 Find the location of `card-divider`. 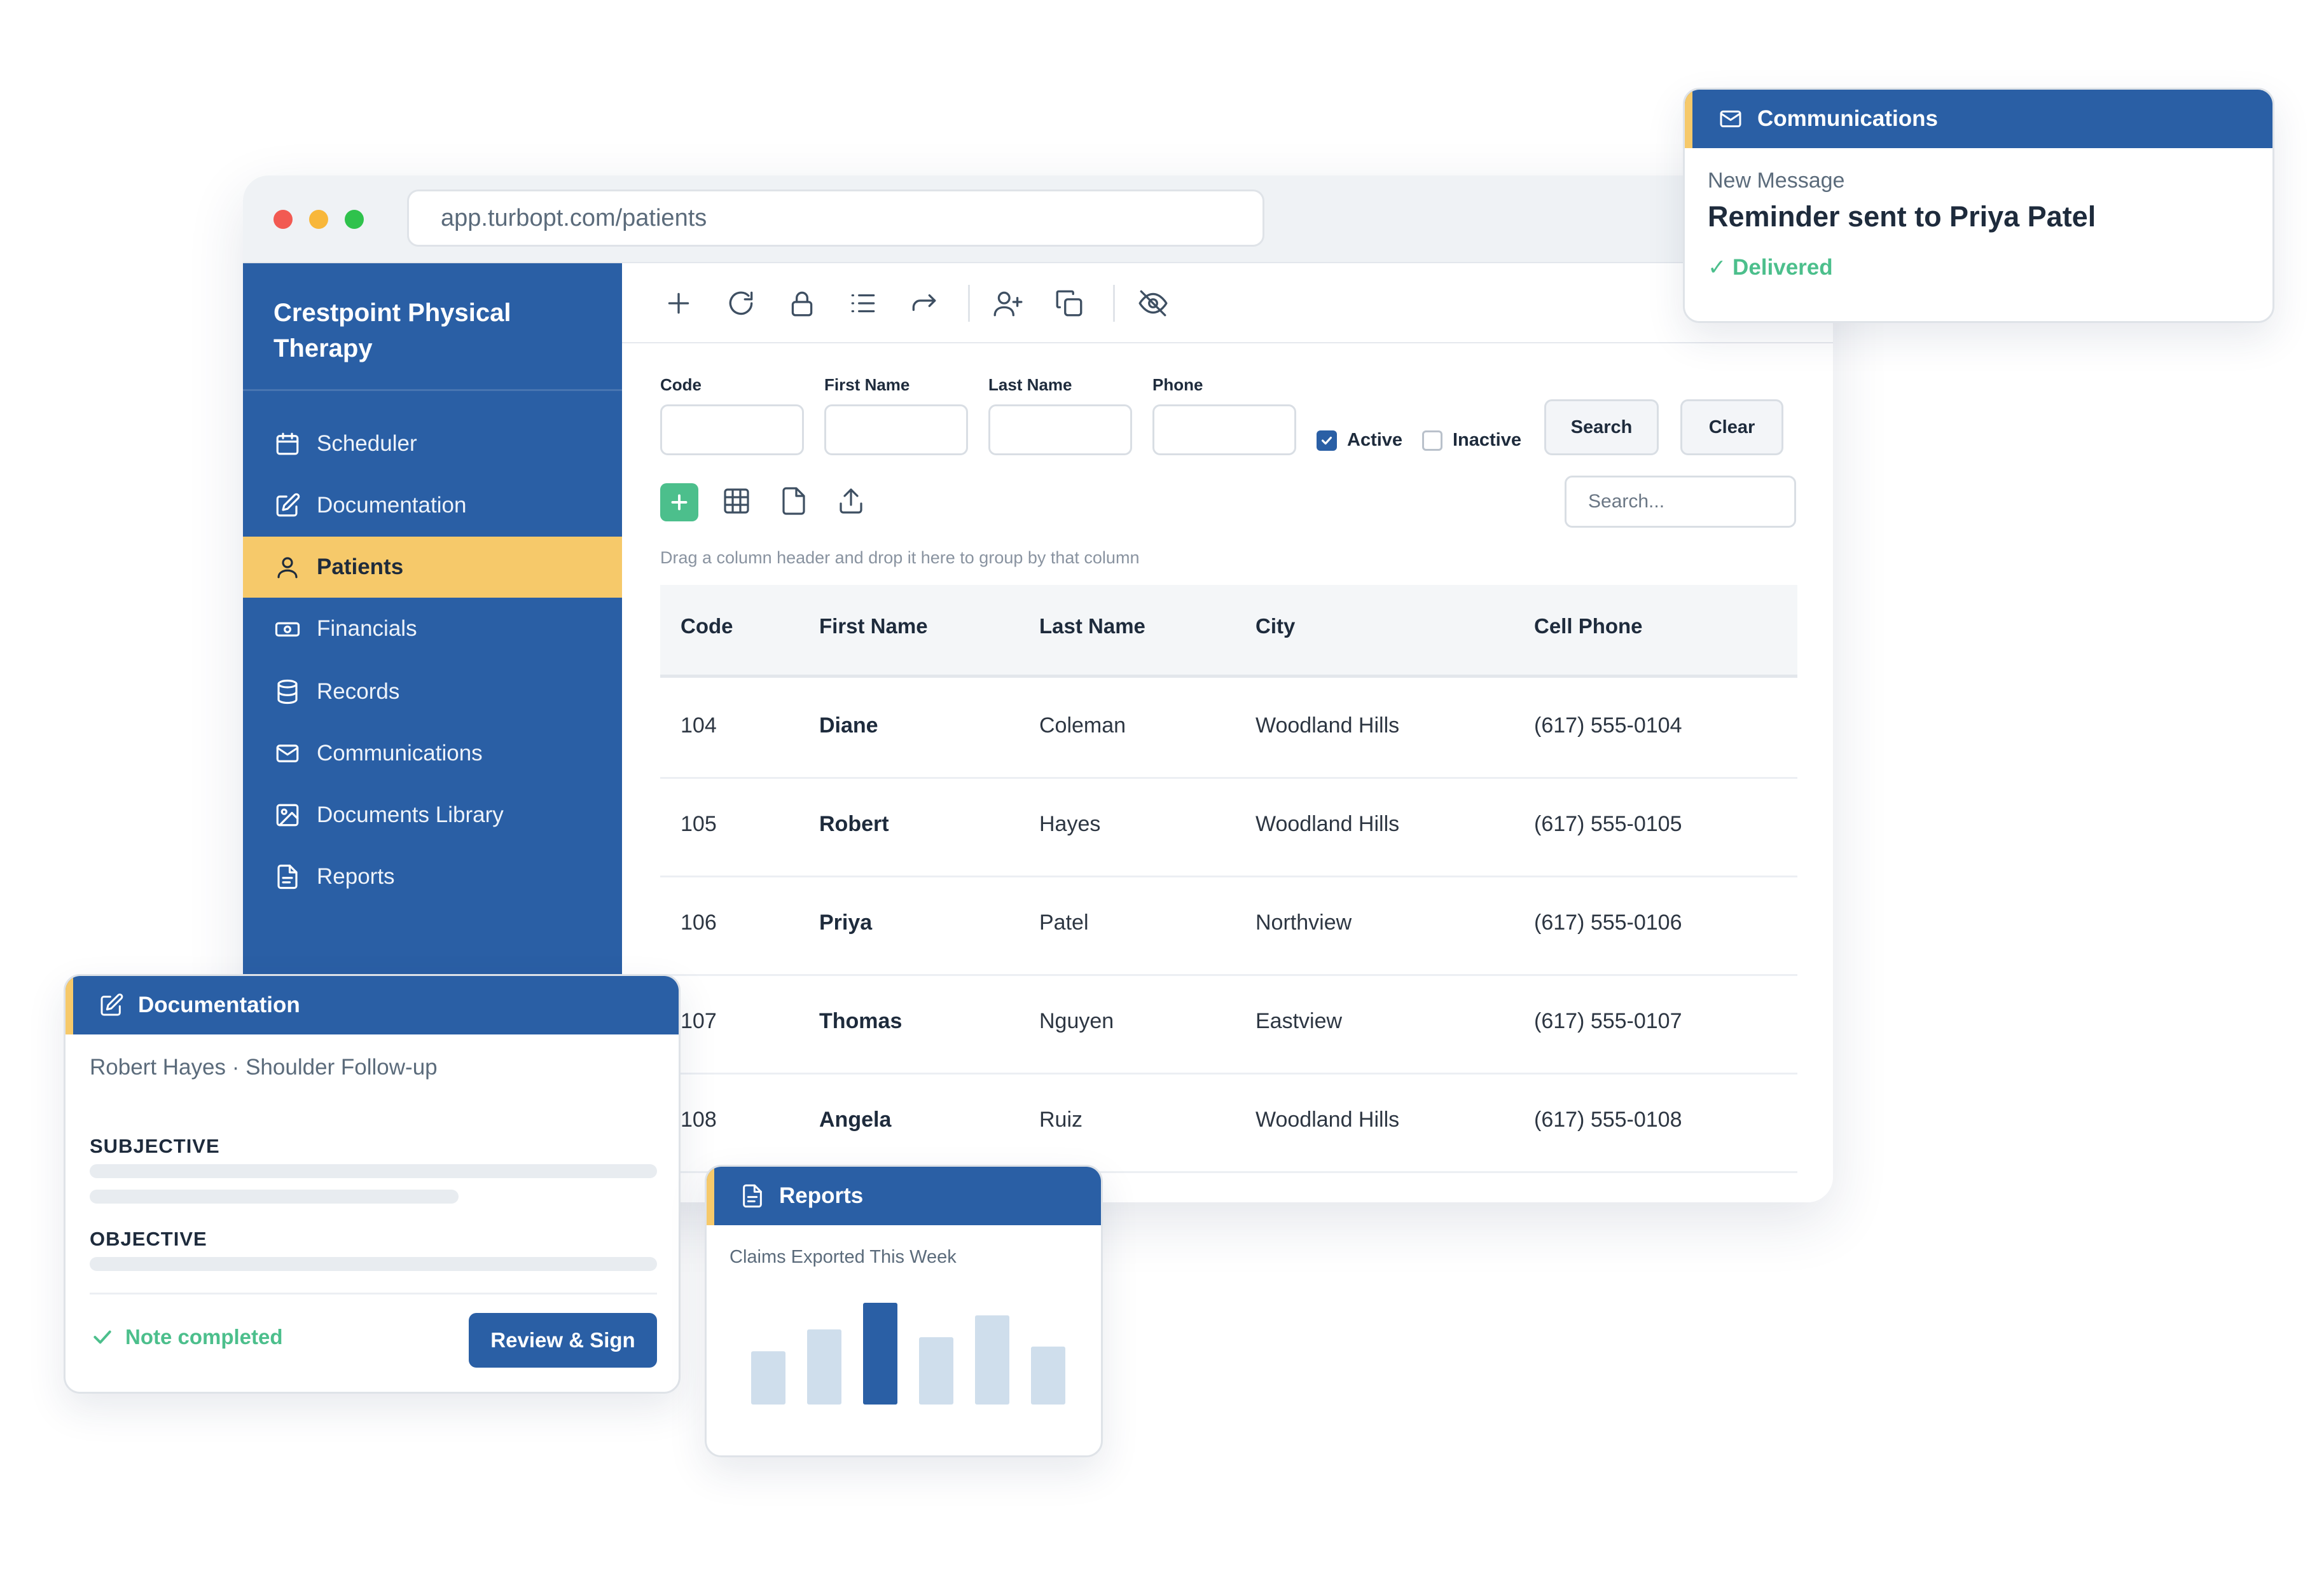

card-divider is located at coordinates (373, 1294).